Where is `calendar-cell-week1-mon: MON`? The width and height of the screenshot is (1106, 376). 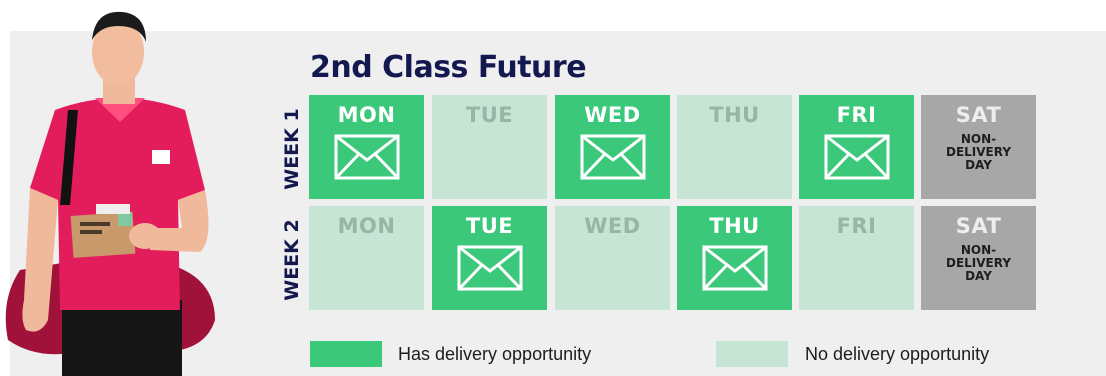 calendar-cell-week1-mon: MON is located at coordinates (366, 147).